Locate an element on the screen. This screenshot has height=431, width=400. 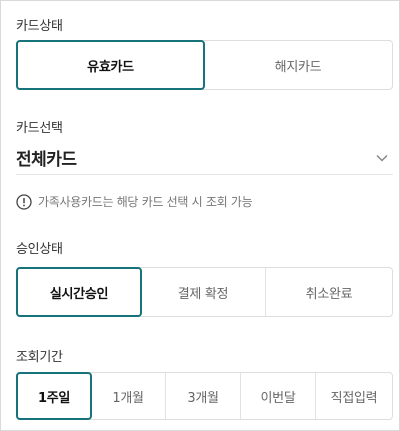
card-select-label: 카드선택 is located at coordinates (39, 128).